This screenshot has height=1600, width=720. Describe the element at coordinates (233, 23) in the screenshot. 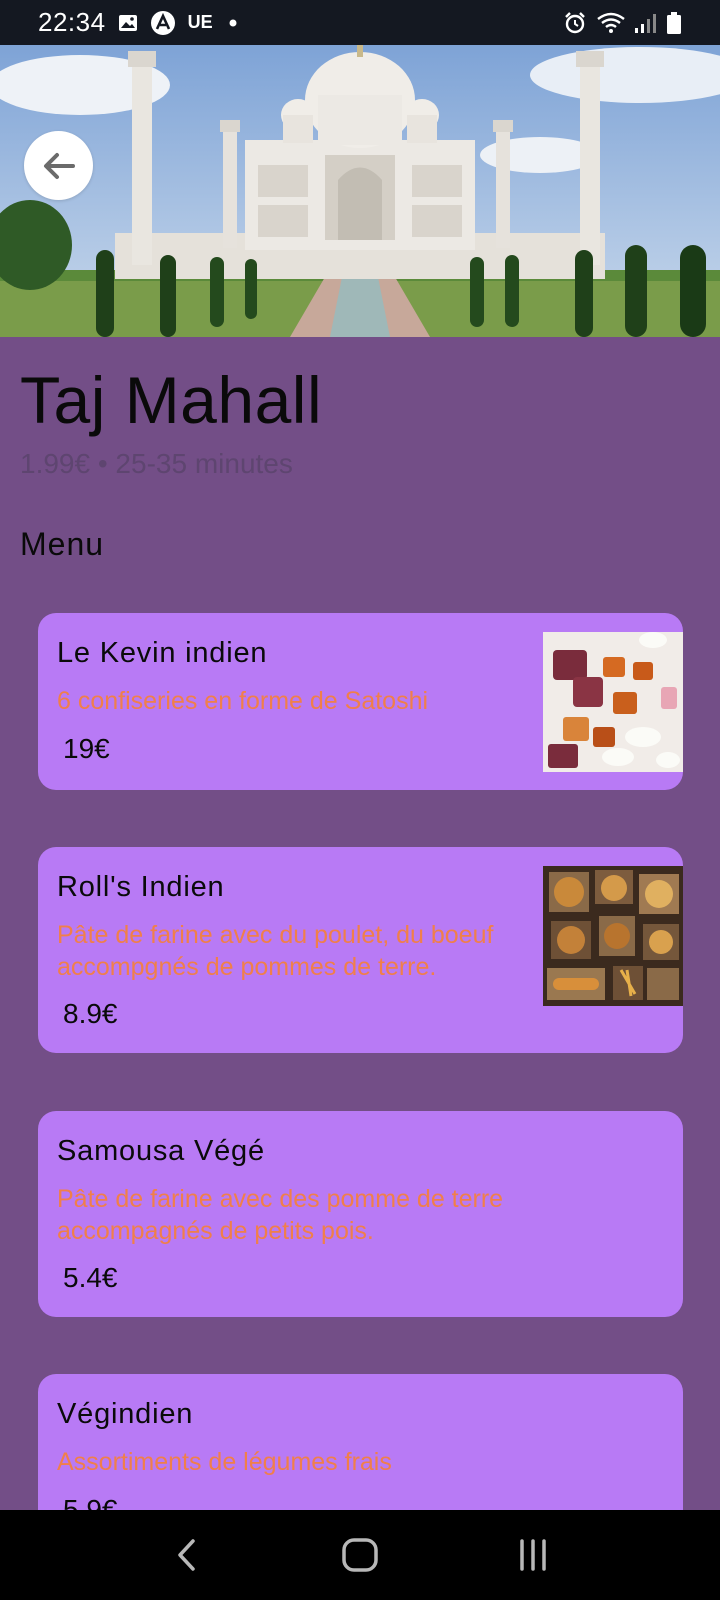

I see `notification-dot-icon` at that location.